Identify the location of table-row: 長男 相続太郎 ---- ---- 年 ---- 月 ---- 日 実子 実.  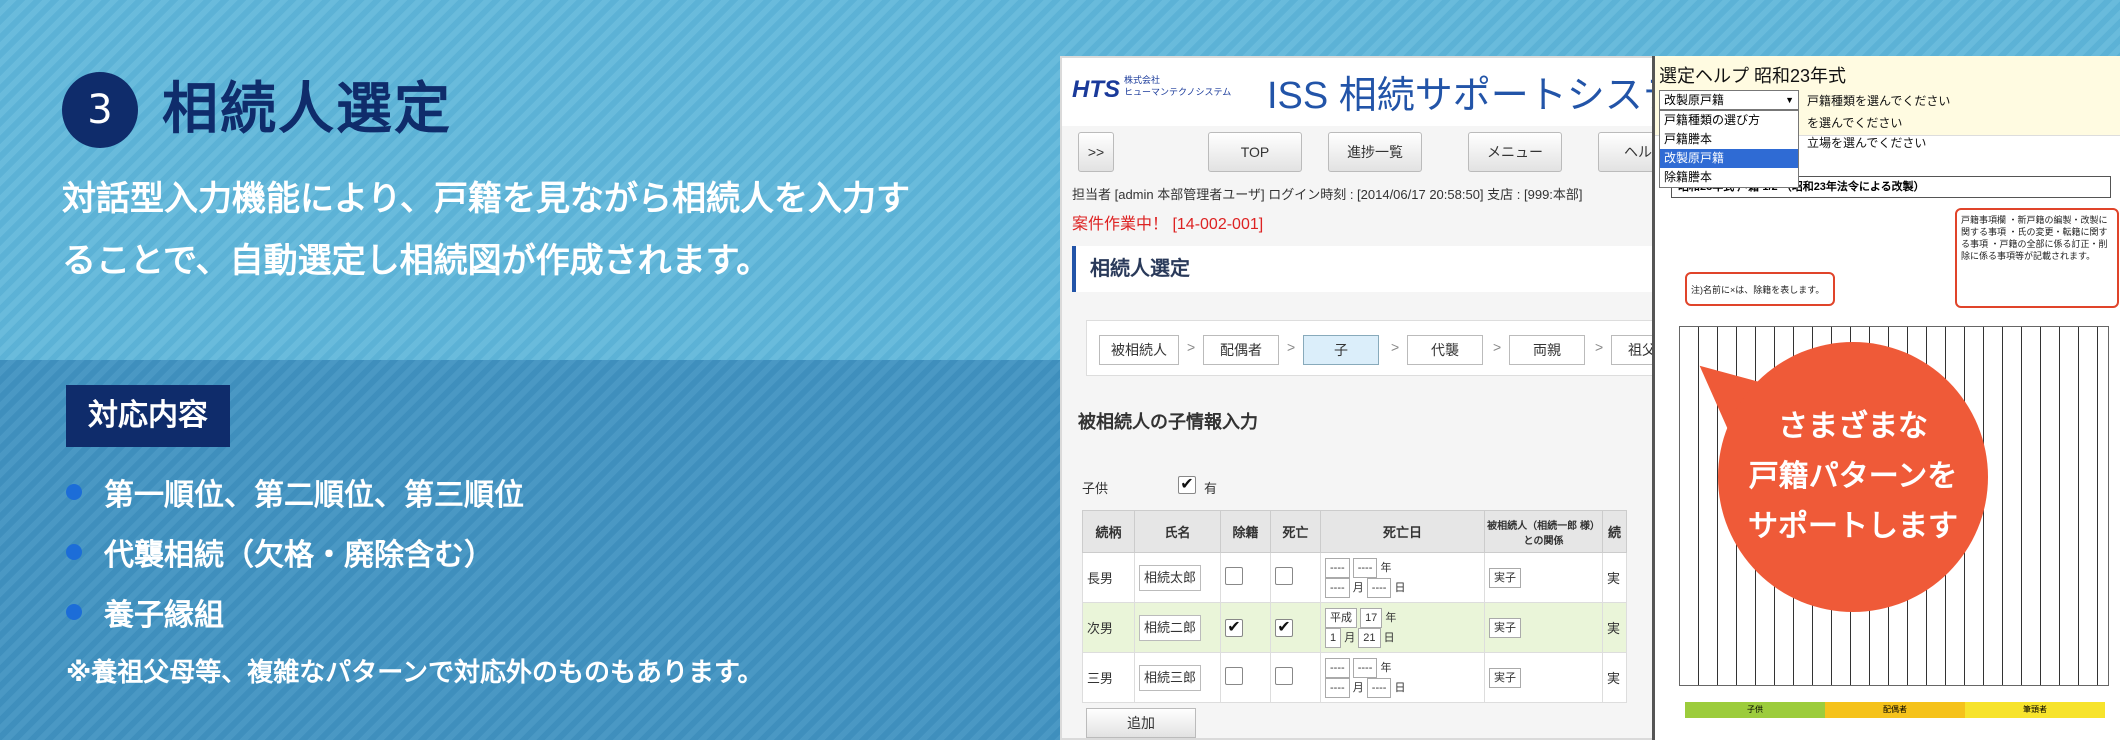
(1354, 577).